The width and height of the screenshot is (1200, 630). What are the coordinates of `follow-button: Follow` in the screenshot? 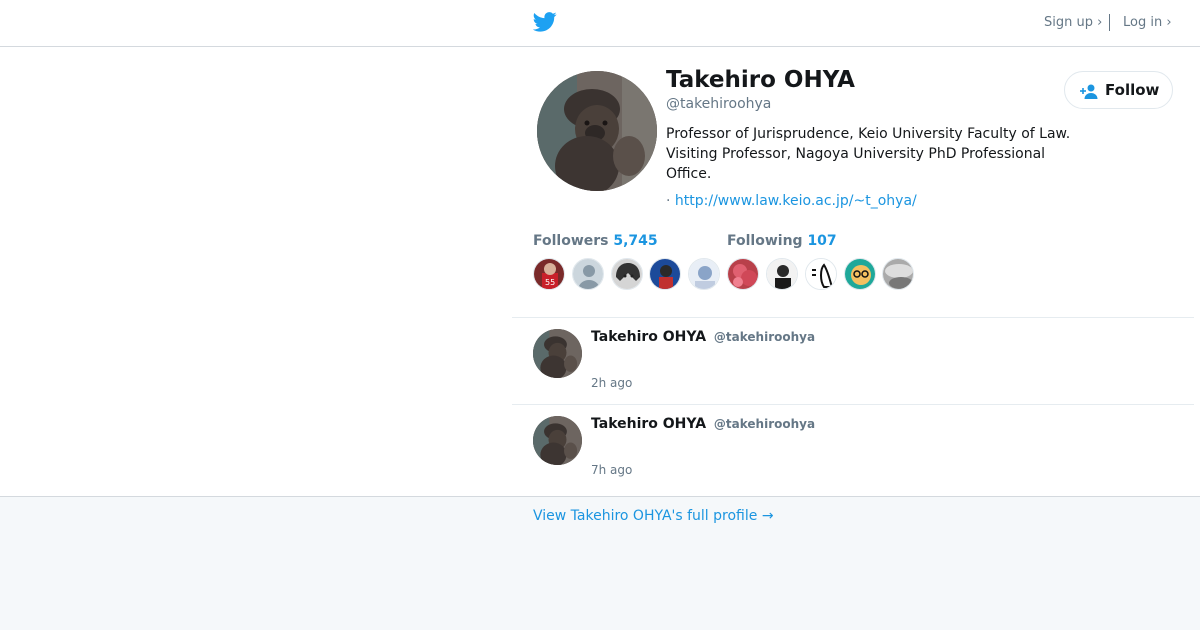 It's located at (1118, 90).